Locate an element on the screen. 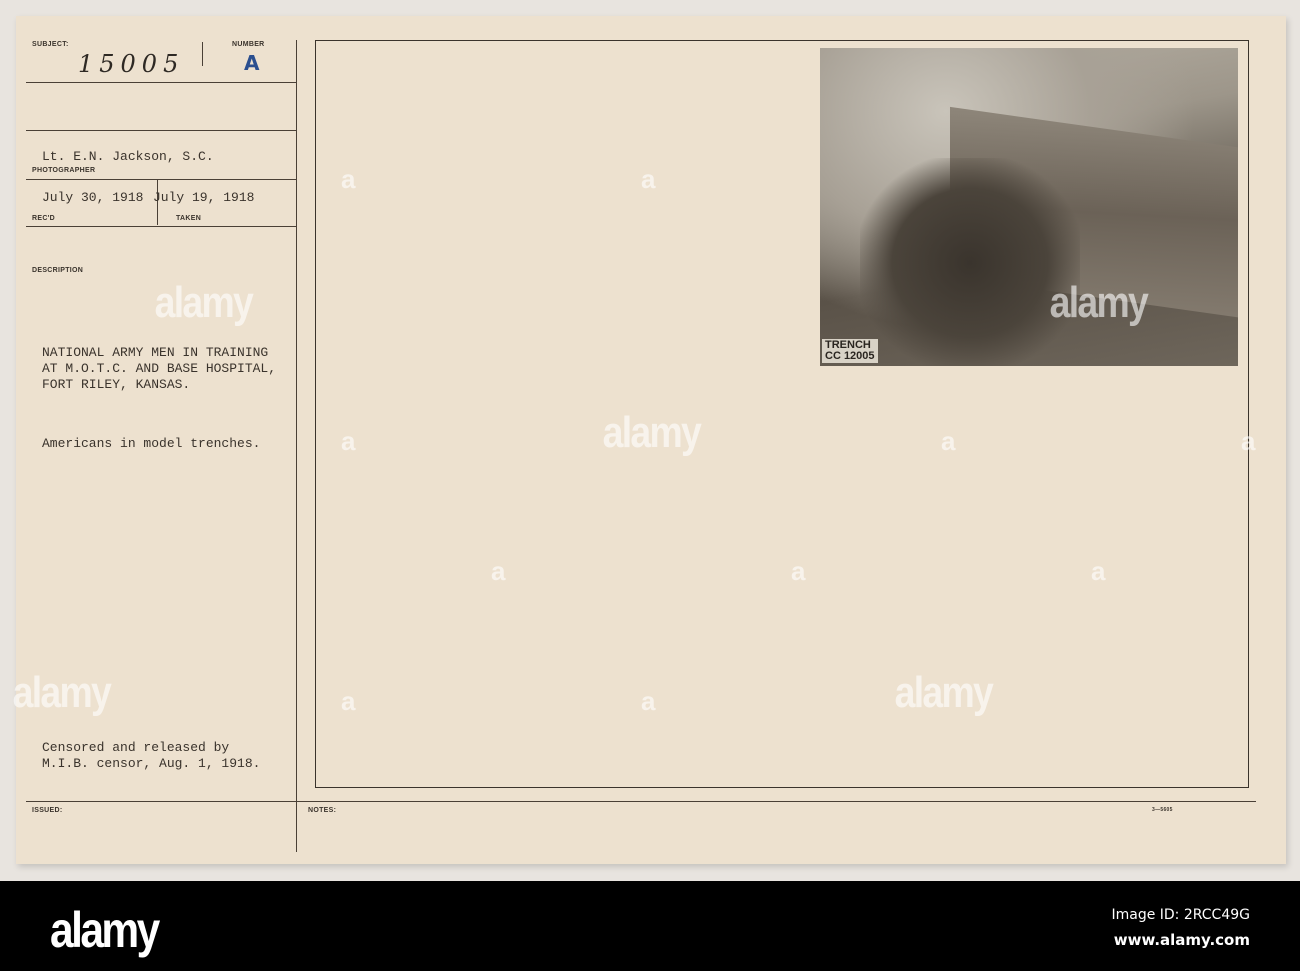  photographer-value: Lt. E.N. Jackson, S.C. is located at coordinates (128, 156).